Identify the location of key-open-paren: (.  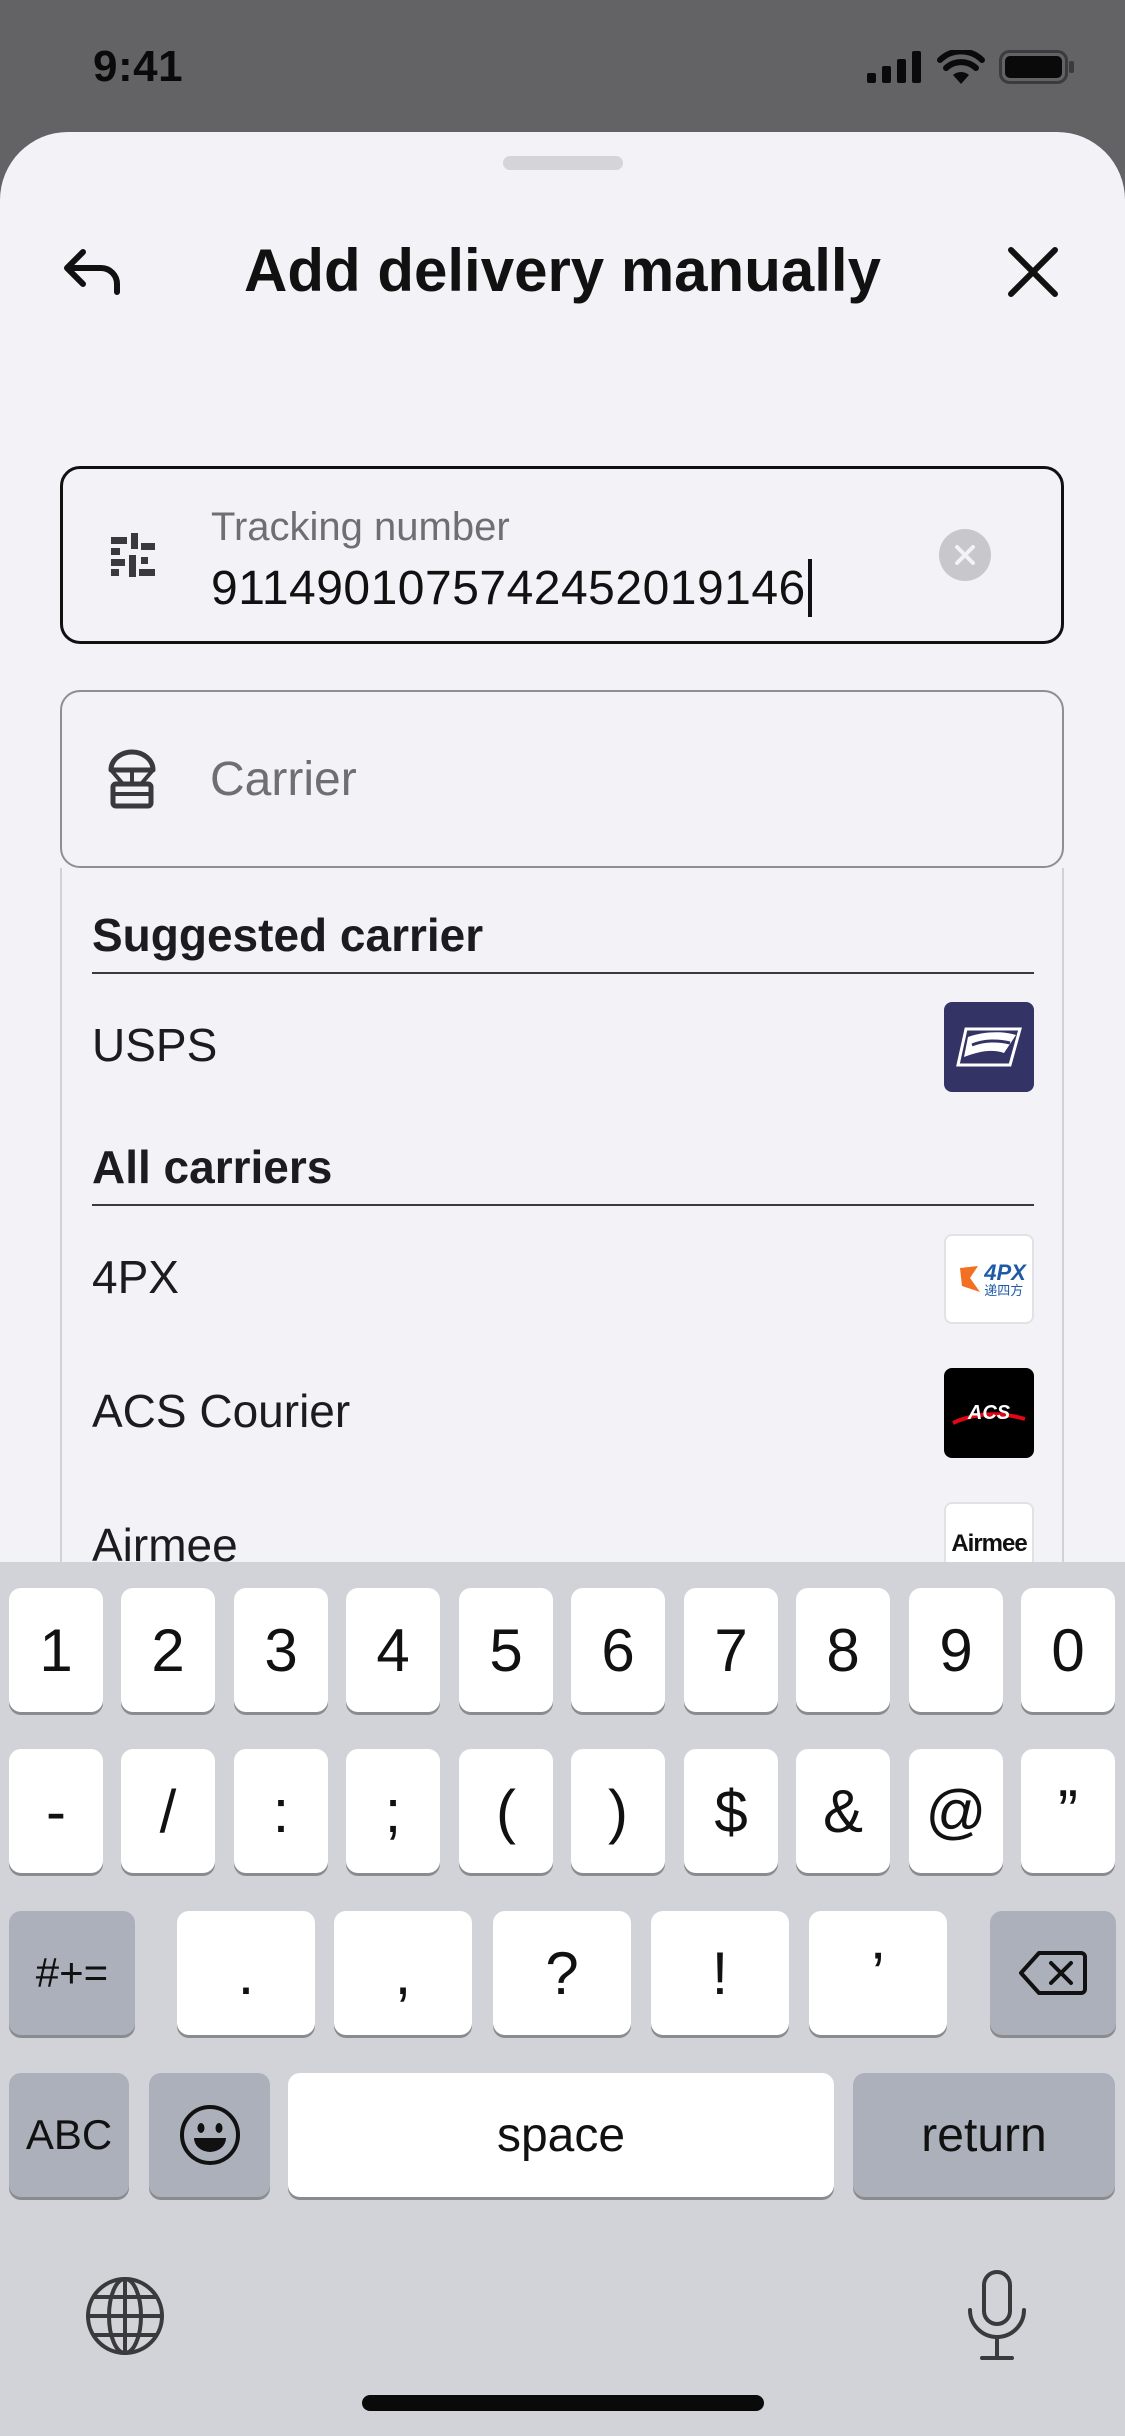
(506, 1811).